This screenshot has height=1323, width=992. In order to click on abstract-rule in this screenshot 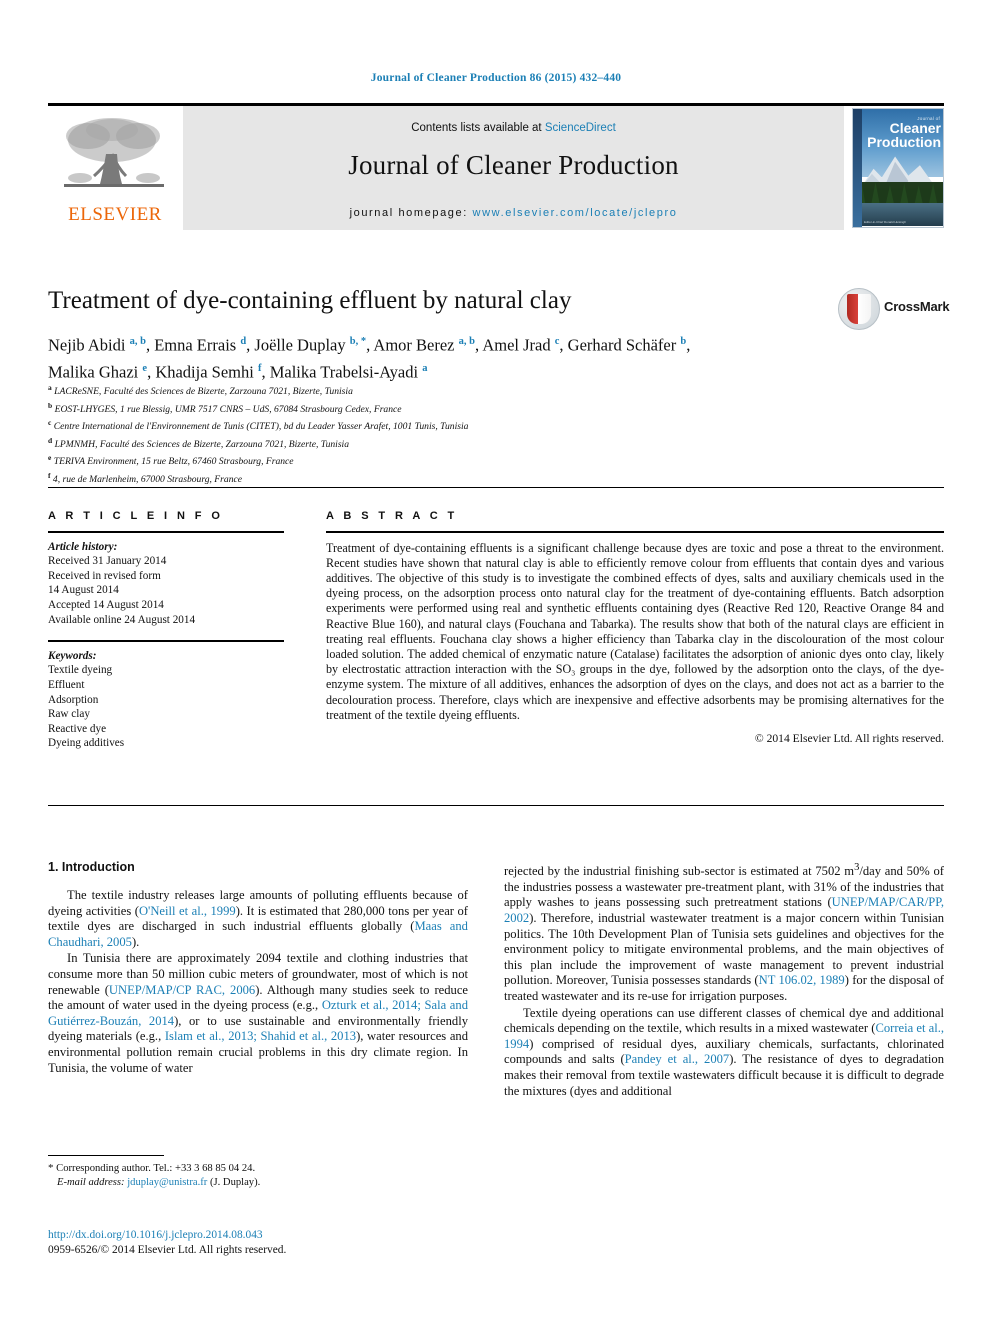, I will do `click(635, 532)`.